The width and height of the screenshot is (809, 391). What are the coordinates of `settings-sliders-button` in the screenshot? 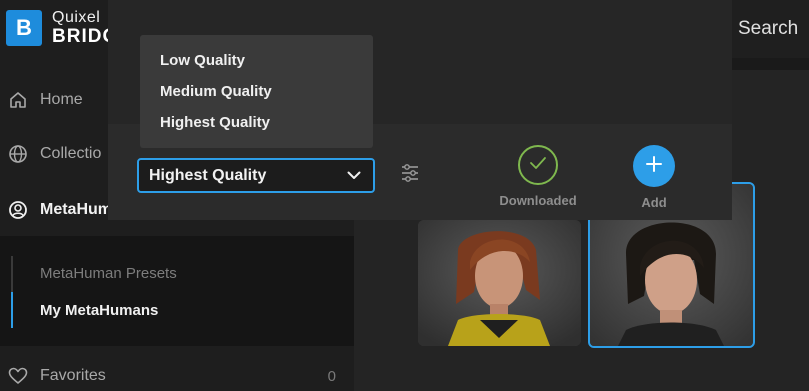 It's located at (410, 175).